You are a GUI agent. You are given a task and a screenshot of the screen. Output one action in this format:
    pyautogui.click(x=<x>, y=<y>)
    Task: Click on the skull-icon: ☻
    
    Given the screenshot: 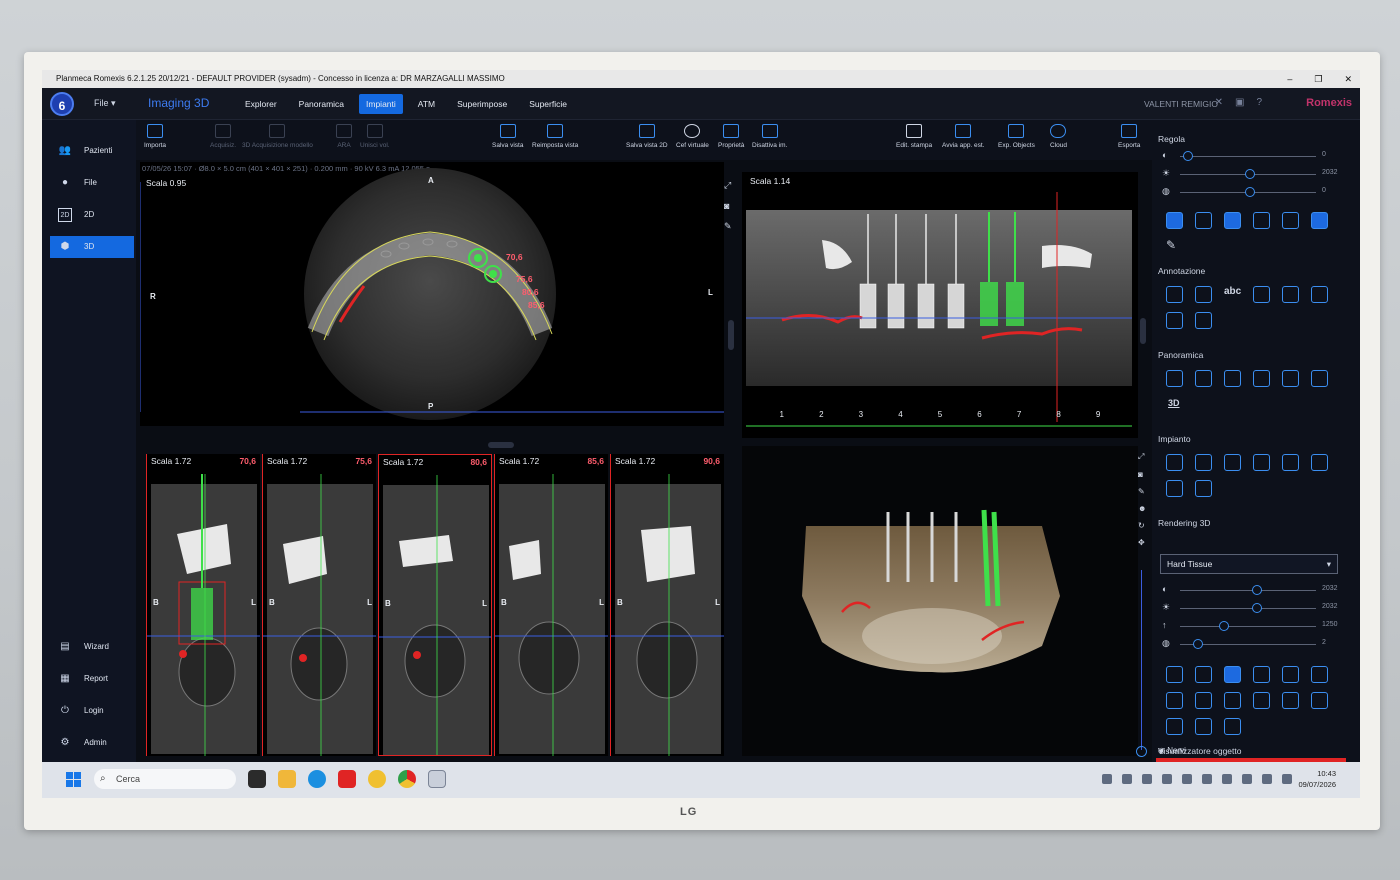 What is the action you would take?
    pyautogui.click(x=1144, y=508)
    